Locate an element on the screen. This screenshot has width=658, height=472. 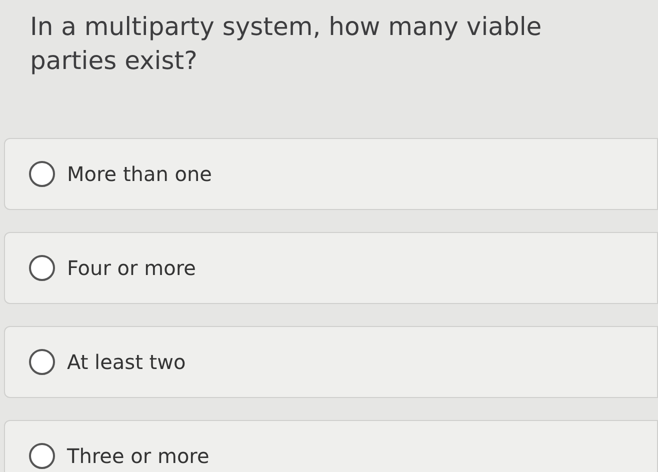
option-label: More than one is located at coordinates (139, 174).